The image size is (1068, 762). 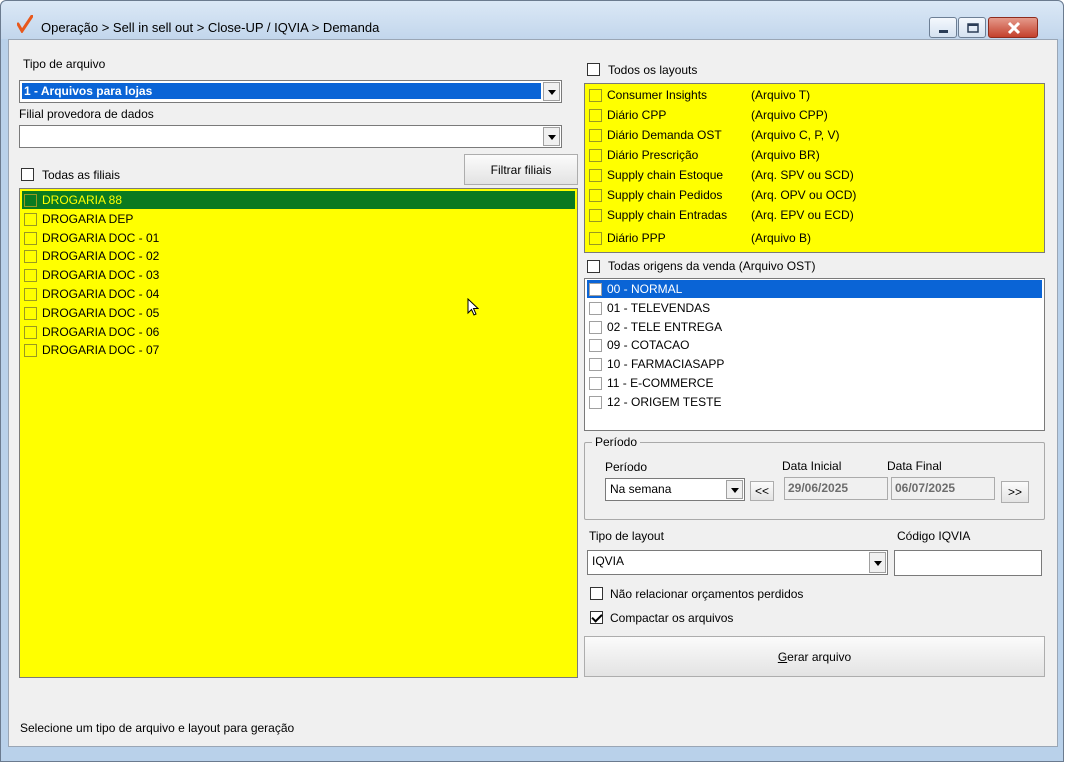 I want to click on layout-item-file: (Arq. EPV ou ECD), so click(x=802, y=215).